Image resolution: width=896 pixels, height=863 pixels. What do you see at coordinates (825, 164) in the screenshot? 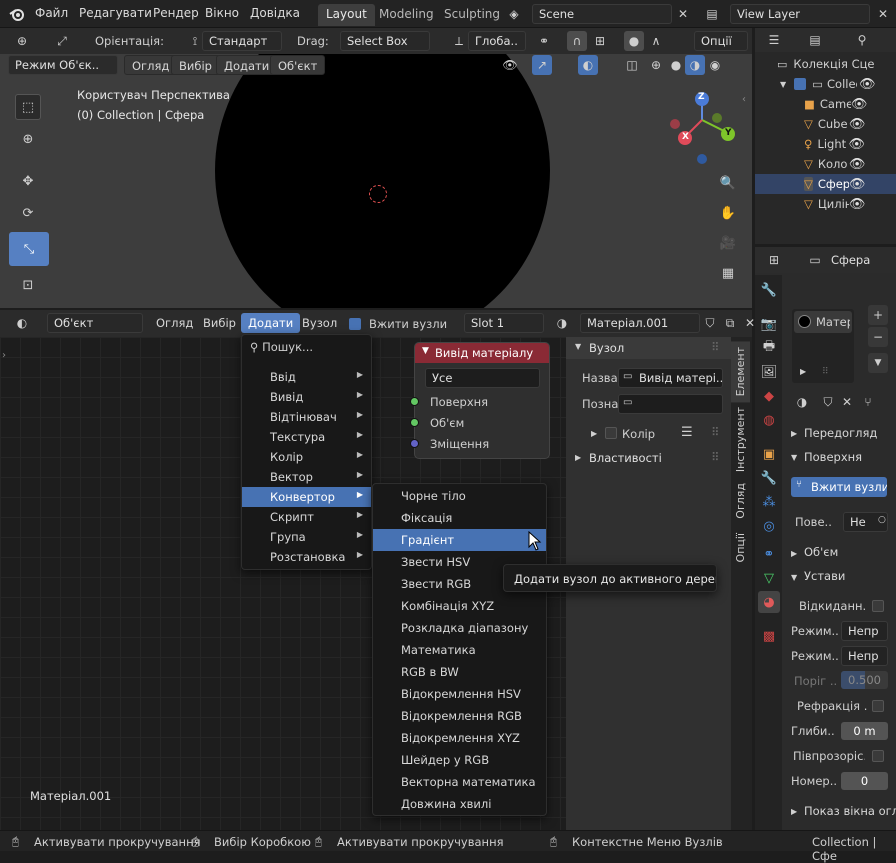
I see `outliner-item: ▽ Коло 👁` at bounding box center [825, 164].